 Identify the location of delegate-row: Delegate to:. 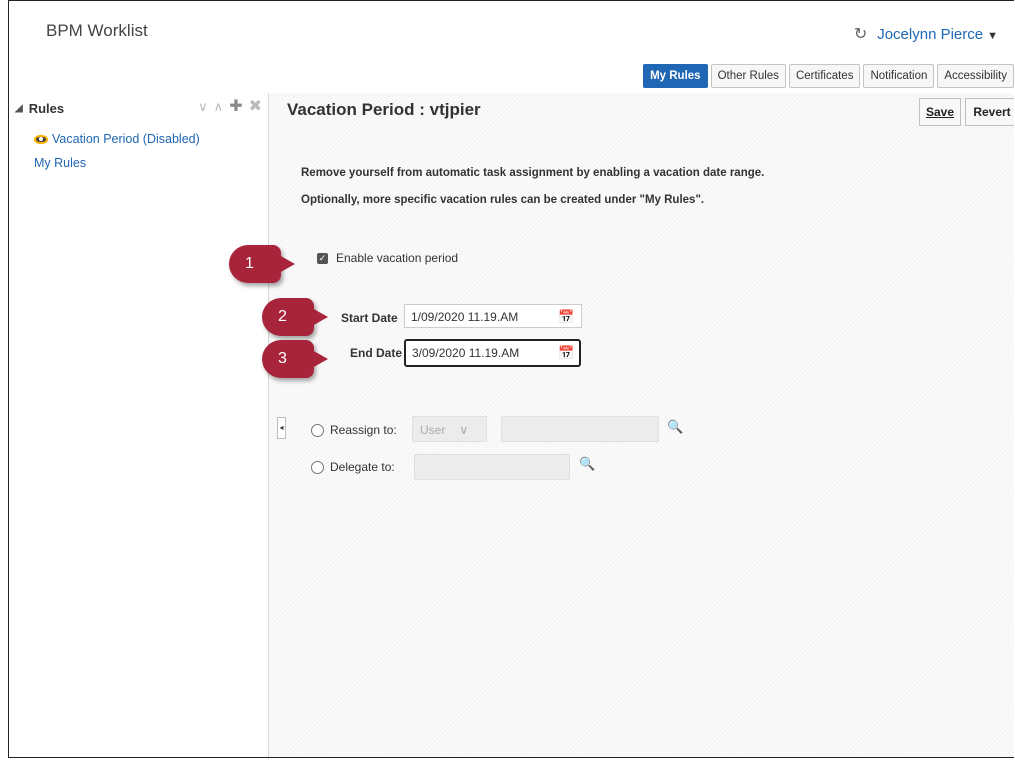
(353, 467).